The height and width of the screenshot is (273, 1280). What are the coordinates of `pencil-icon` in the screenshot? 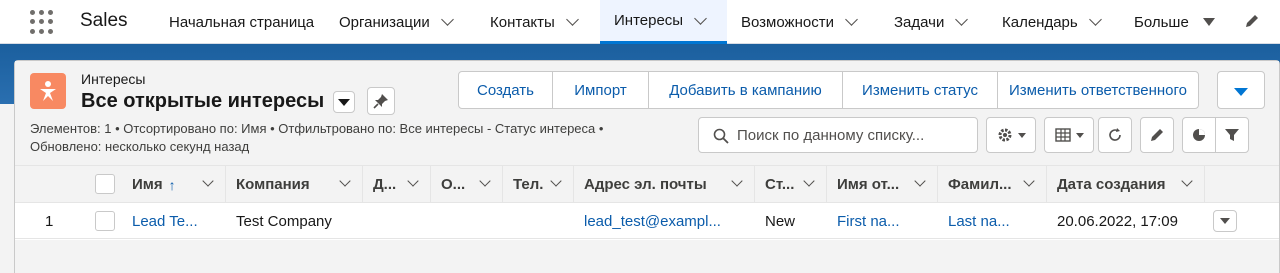 It's located at (1157, 135).